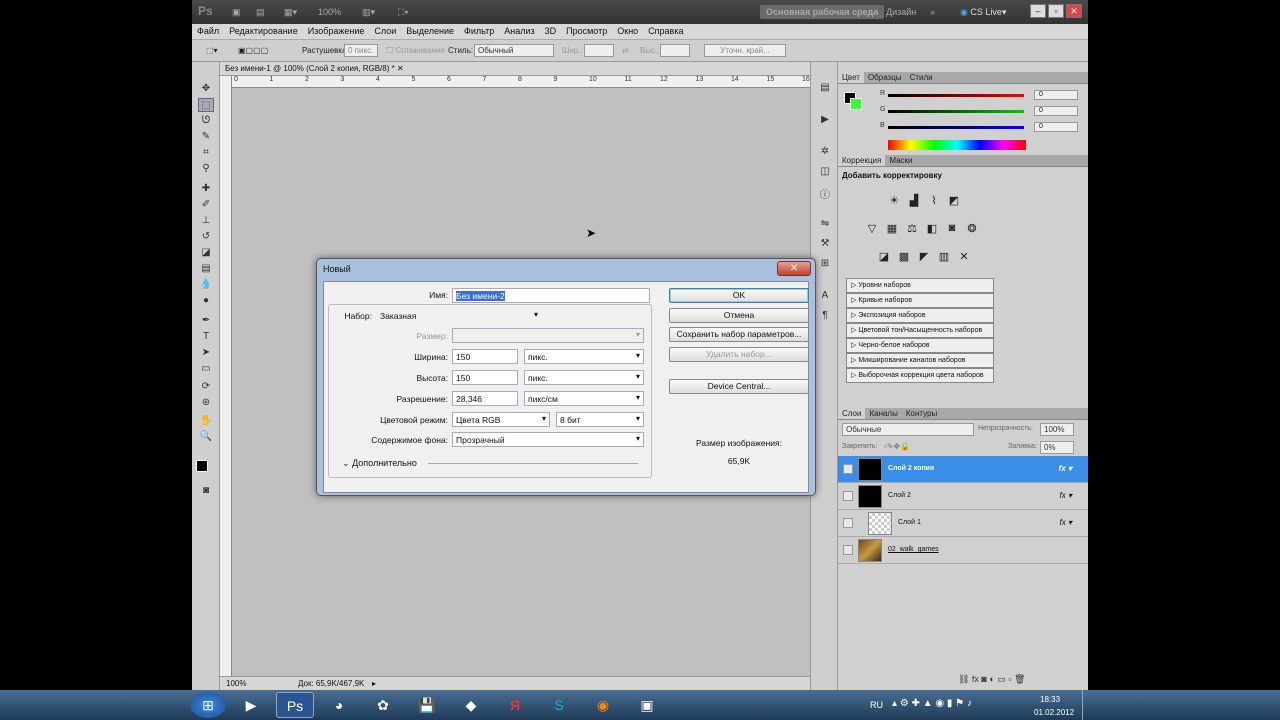 The height and width of the screenshot is (720, 1280). Describe the element at coordinates (206, 153) in the screenshot. I see `crop-tool-icon: ⌗` at that location.